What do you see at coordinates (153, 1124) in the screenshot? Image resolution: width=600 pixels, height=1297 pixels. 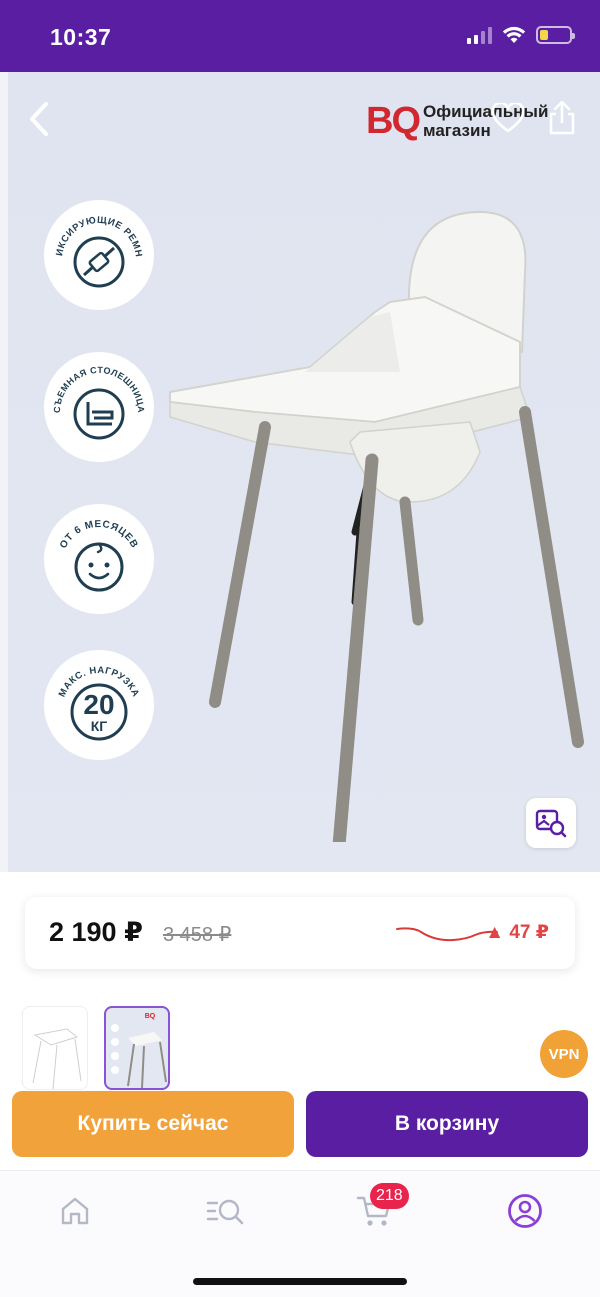 I see `buy-now-button: Купить сейчас` at bounding box center [153, 1124].